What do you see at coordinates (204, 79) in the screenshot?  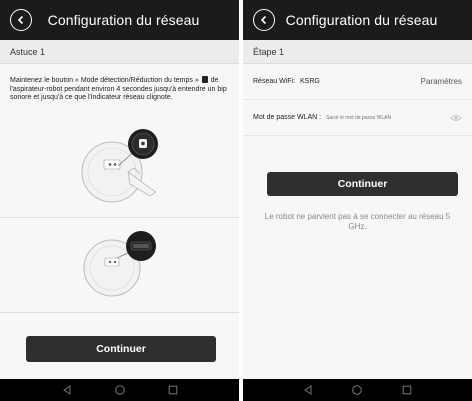 I see `button-glyph-icon` at bounding box center [204, 79].